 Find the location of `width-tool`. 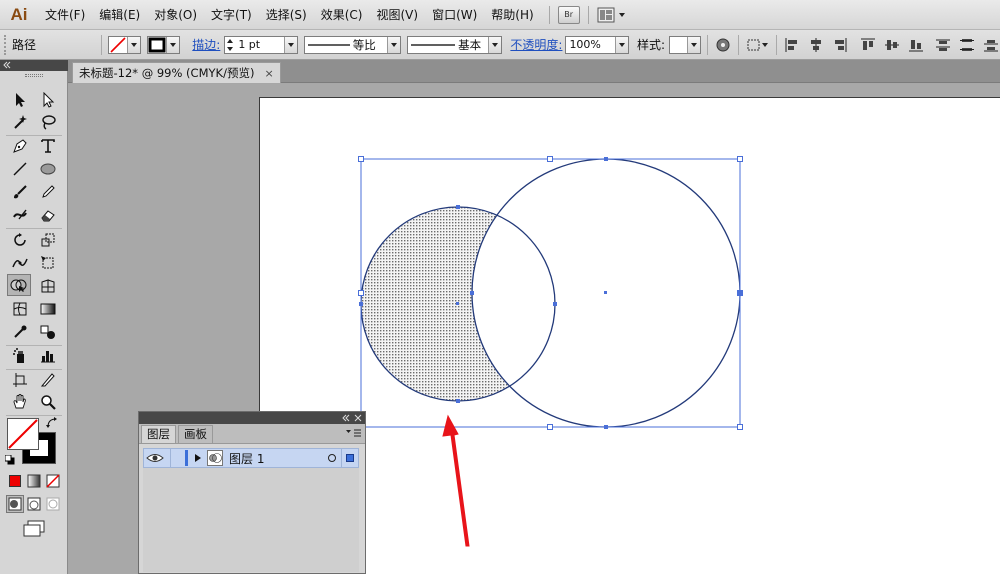

width-tool is located at coordinates (20, 263).